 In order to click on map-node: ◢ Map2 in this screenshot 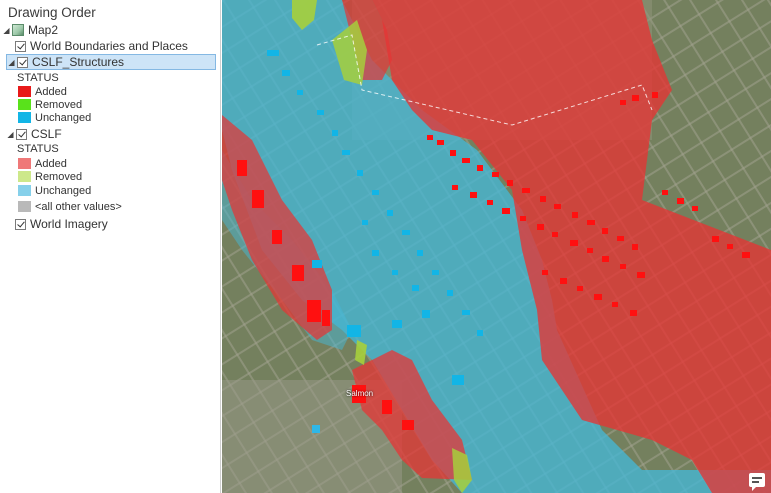, I will do `click(30, 30)`.